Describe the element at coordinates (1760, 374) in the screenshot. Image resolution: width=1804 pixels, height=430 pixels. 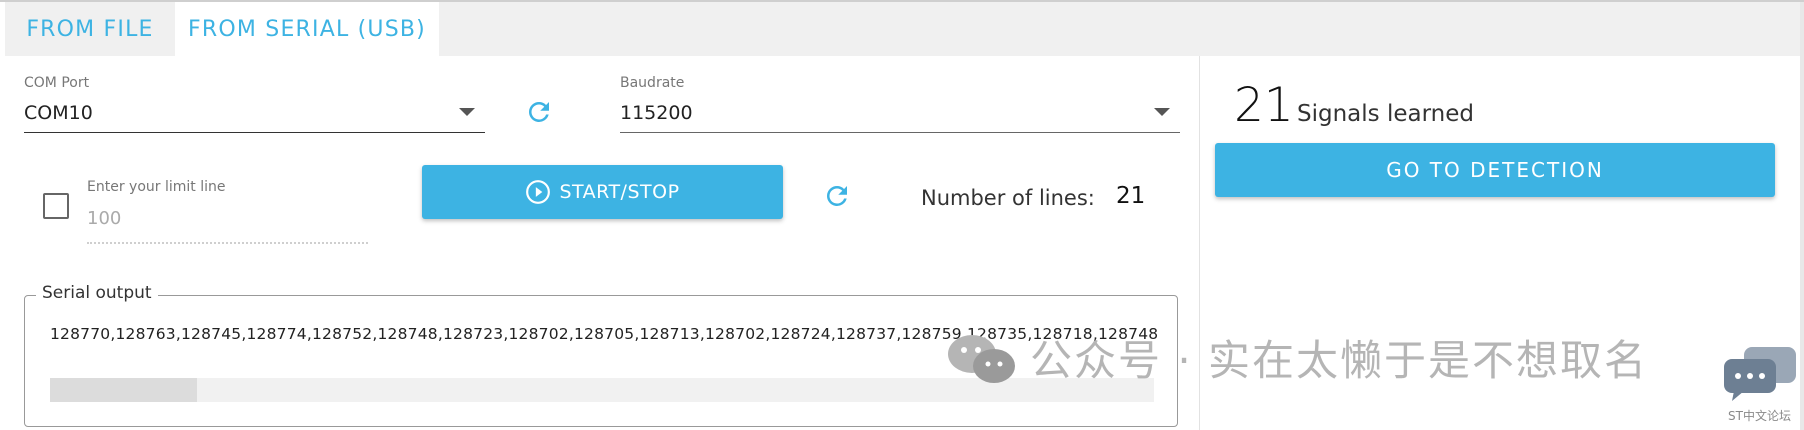
I see `chat-bubble-logo-icon` at that location.